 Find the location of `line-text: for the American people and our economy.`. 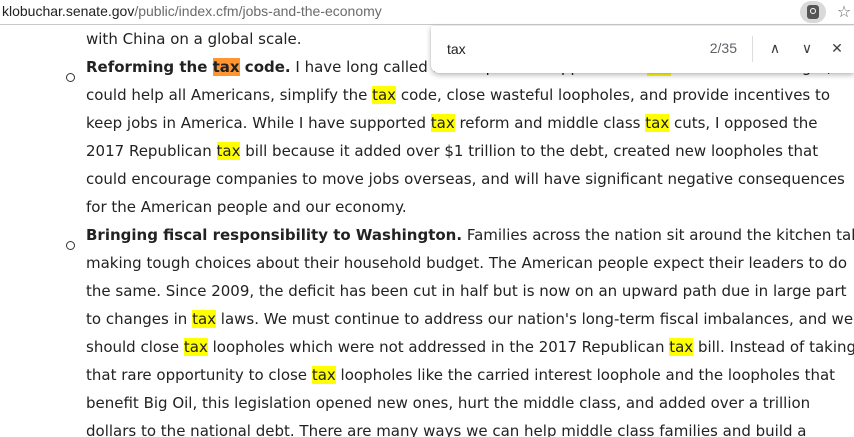

line-text: for the American people and our economy. is located at coordinates (246, 207).